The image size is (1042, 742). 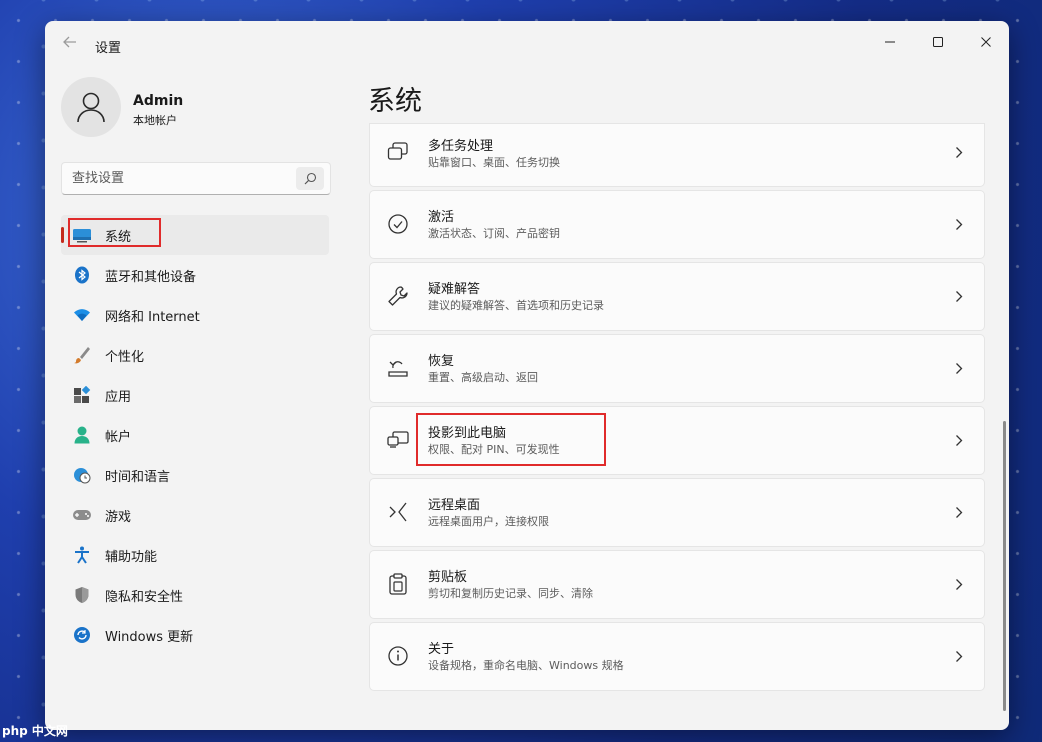 I want to click on clipboard-icon, so click(x=398, y=584).